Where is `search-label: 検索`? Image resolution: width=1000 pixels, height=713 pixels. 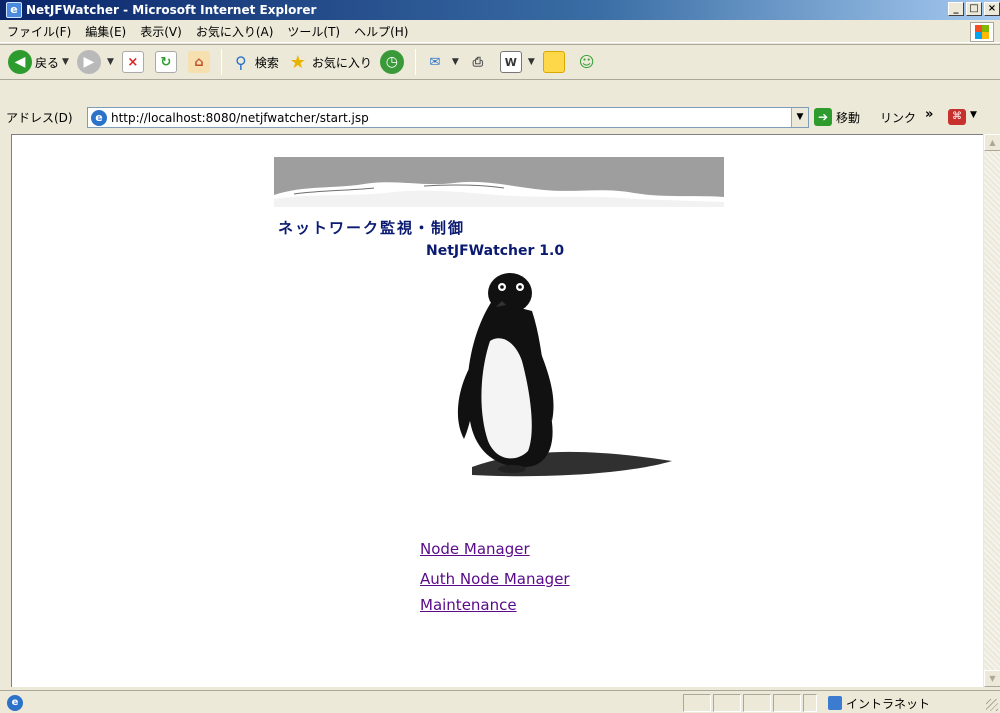 search-label: 検索 is located at coordinates (266, 62).